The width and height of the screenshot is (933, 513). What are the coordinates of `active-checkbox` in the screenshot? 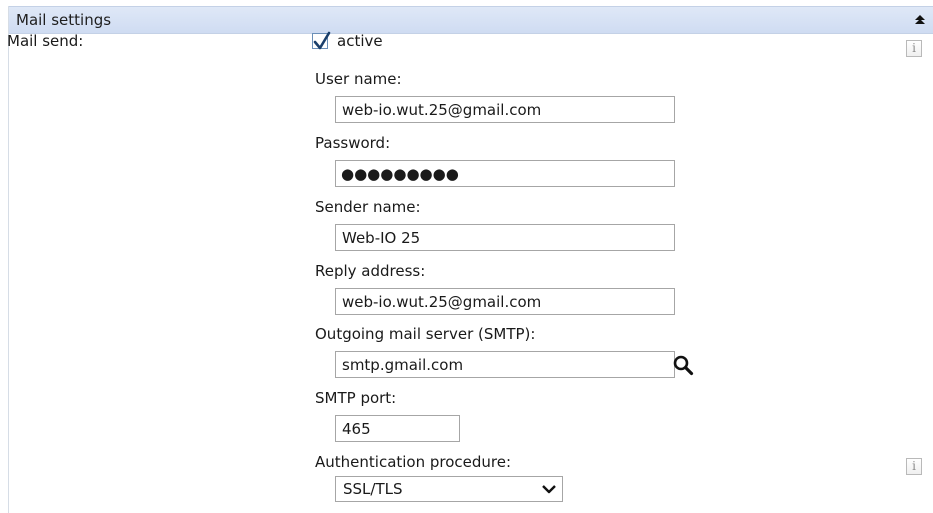 It's located at (321, 40).